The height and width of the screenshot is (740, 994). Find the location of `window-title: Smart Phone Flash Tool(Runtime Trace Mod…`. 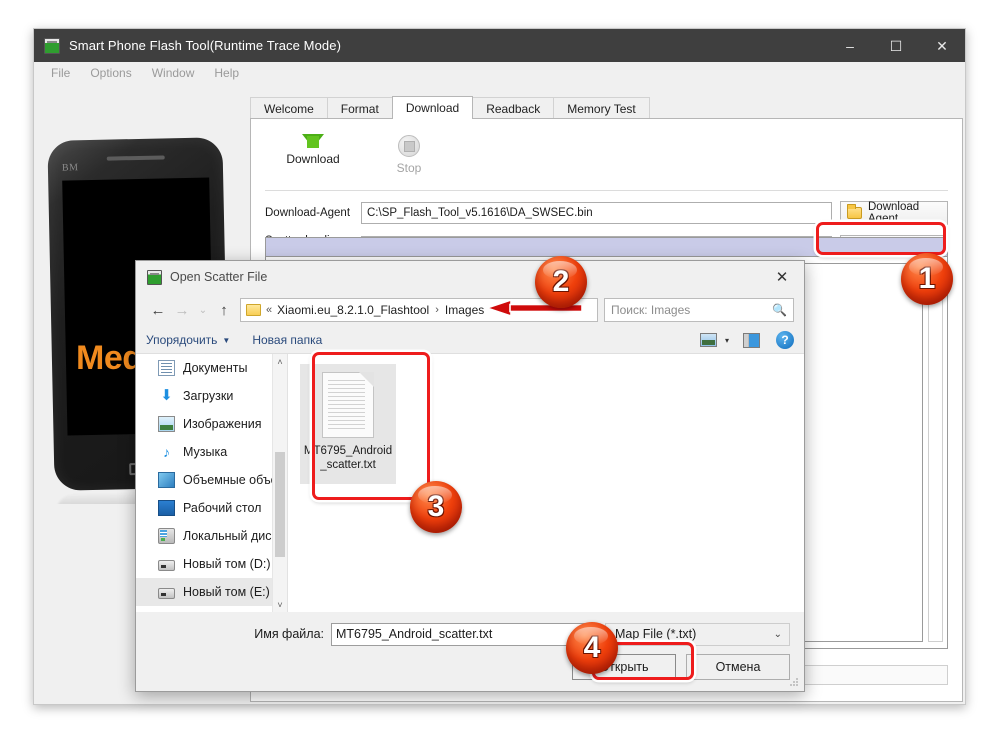

window-title: Smart Phone Flash Tool(Runtime Trace Mod… is located at coordinates (205, 45).